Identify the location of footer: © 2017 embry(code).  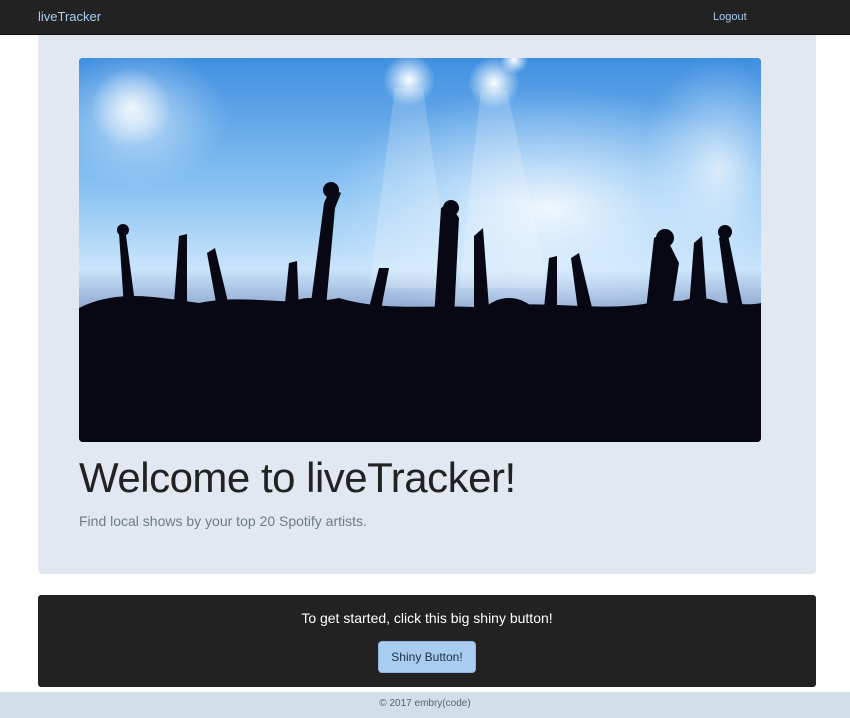
(425, 705).